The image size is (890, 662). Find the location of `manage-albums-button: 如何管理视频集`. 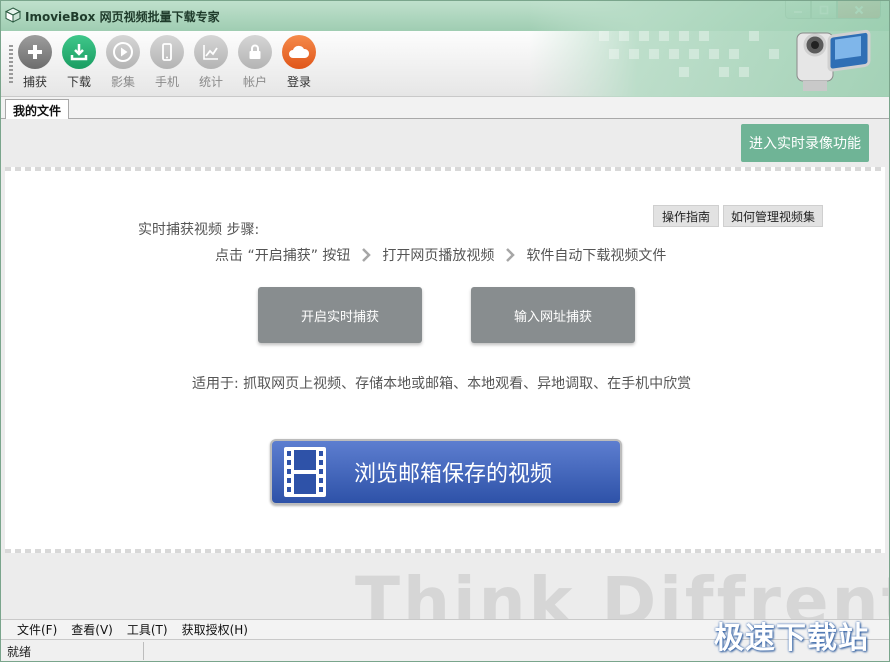

manage-albums-button: 如何管理视频集 is located at coordinates (773, 216).